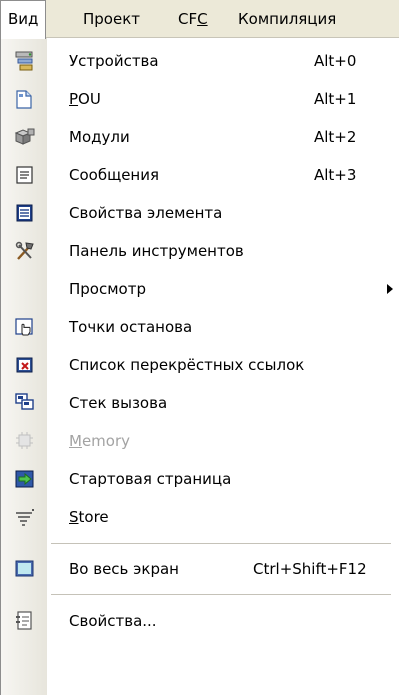 This screenshot has width=399, height=695. I want to click on menu-item-shortcut: Alt+0, so click(335, 61).